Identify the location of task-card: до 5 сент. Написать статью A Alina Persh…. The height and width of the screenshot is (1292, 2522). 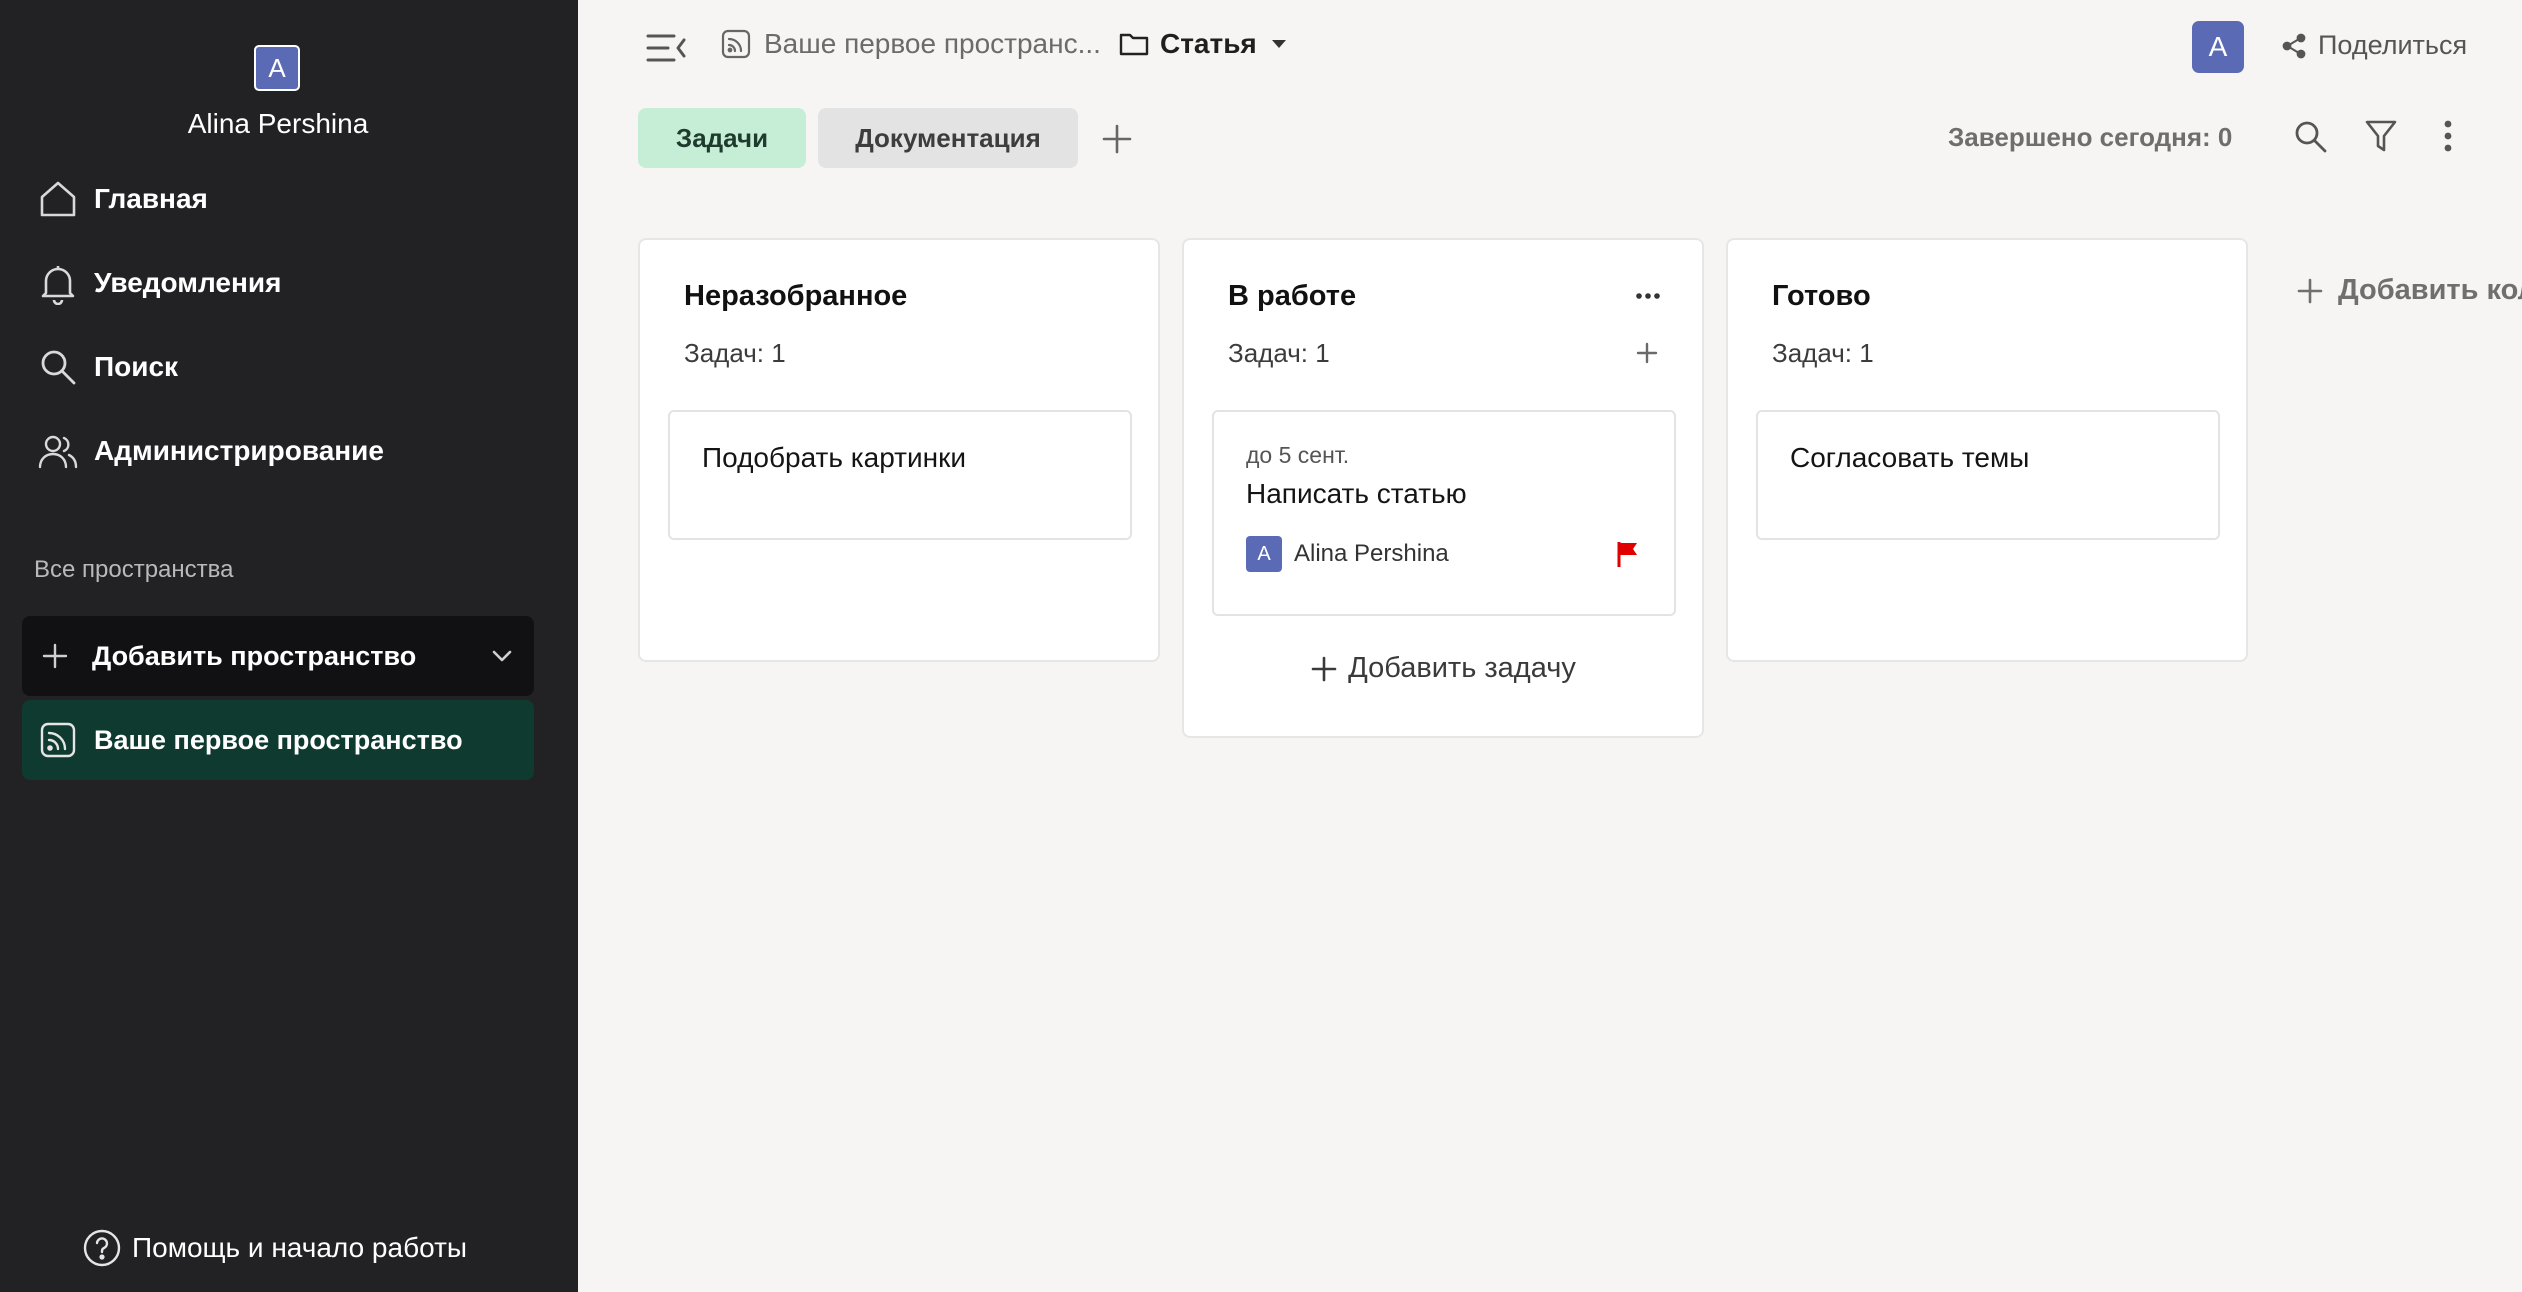
(1444, 513).